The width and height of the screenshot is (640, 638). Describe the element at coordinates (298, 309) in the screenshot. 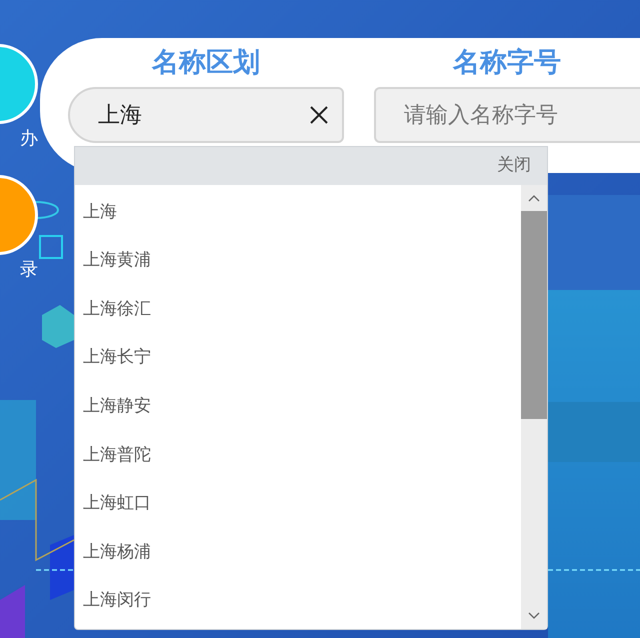

I see `dropdown-option: 上海徐汇` at that location.